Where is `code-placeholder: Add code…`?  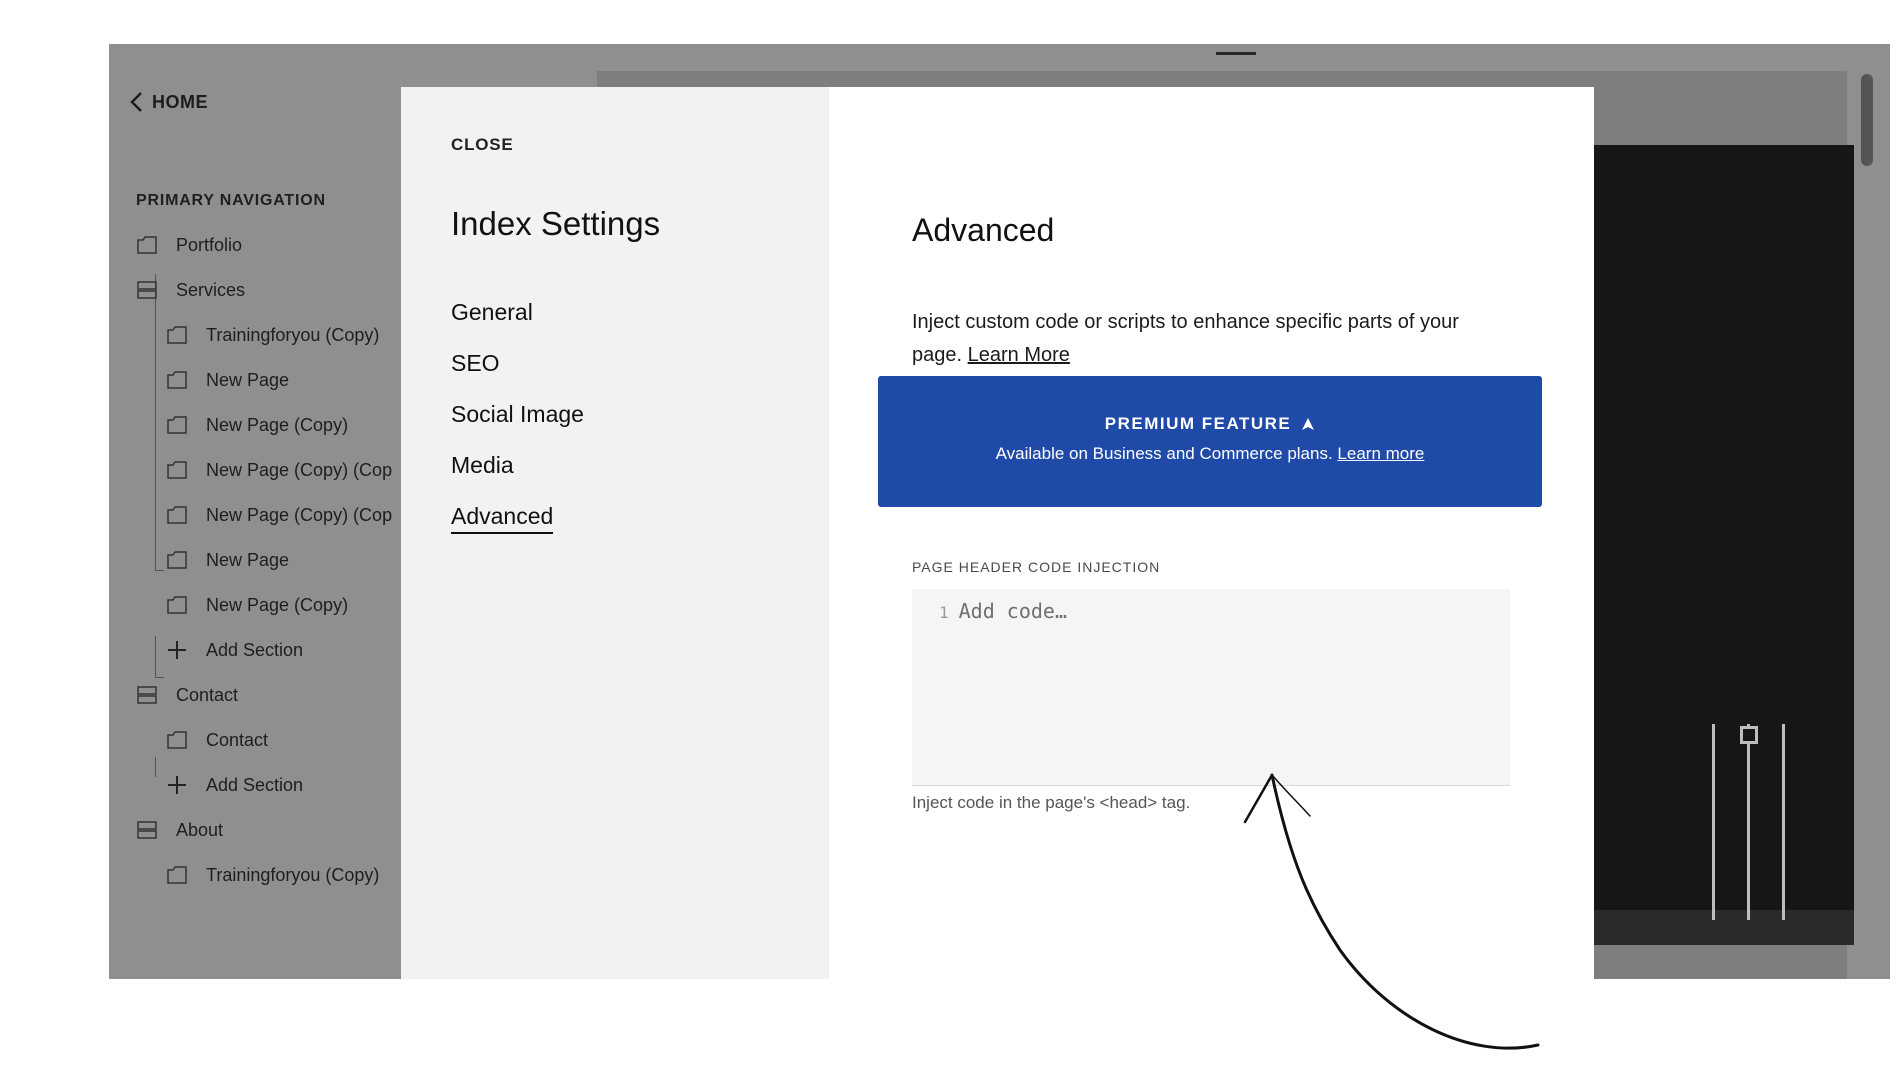 code-placeholder: Add code… is located at coordinates (1013, 611).